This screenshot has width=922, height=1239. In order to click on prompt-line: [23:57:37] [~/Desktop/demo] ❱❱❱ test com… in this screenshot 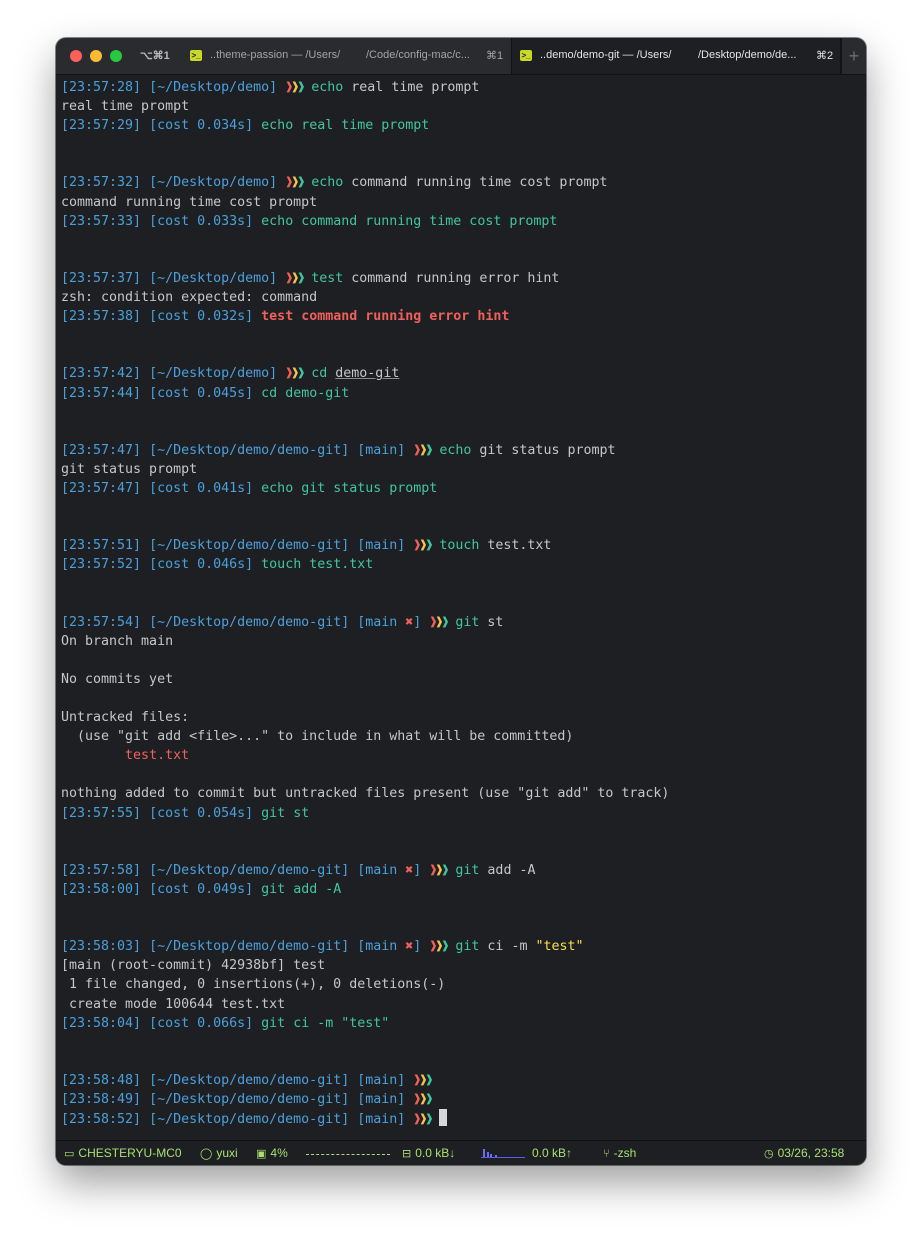, I will do `click(310, 278)`.